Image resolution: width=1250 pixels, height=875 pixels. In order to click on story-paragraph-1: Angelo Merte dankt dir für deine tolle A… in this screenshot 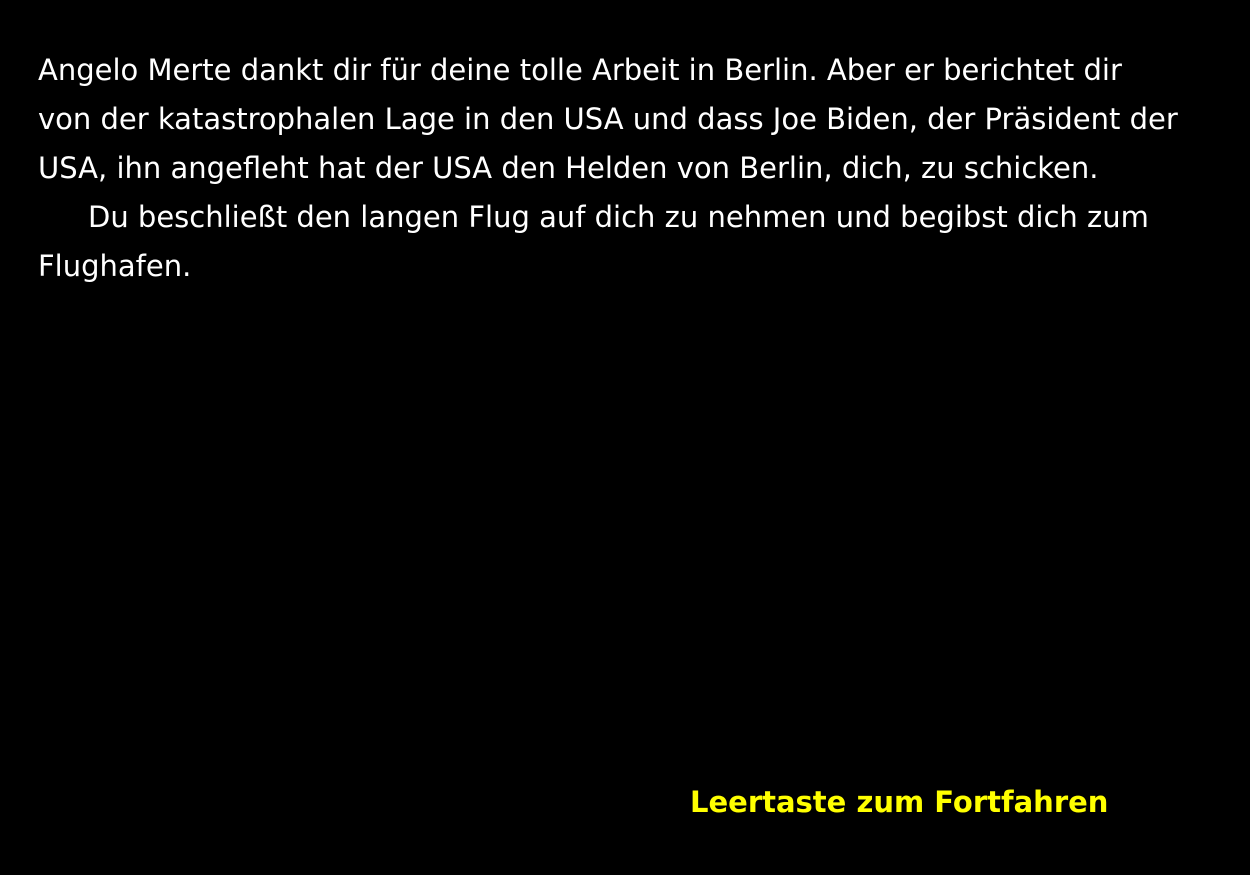, I will do `click(608, 119)`.